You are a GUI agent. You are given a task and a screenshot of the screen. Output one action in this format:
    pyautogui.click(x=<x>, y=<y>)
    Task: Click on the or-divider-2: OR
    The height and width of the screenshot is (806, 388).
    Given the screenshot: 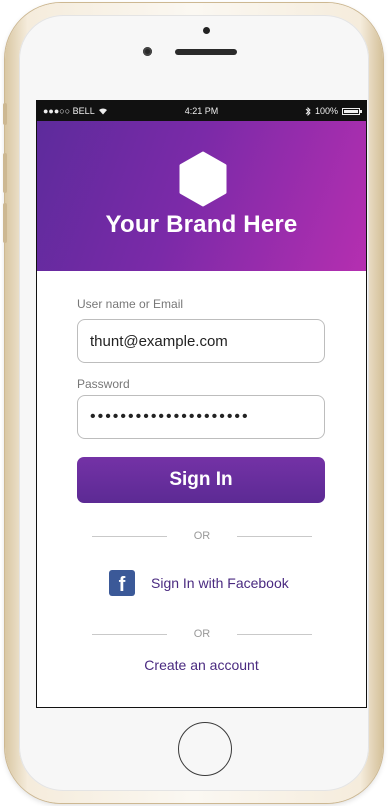 What is the action you would take?
    pyautogui.click(x=202, y=635)
    